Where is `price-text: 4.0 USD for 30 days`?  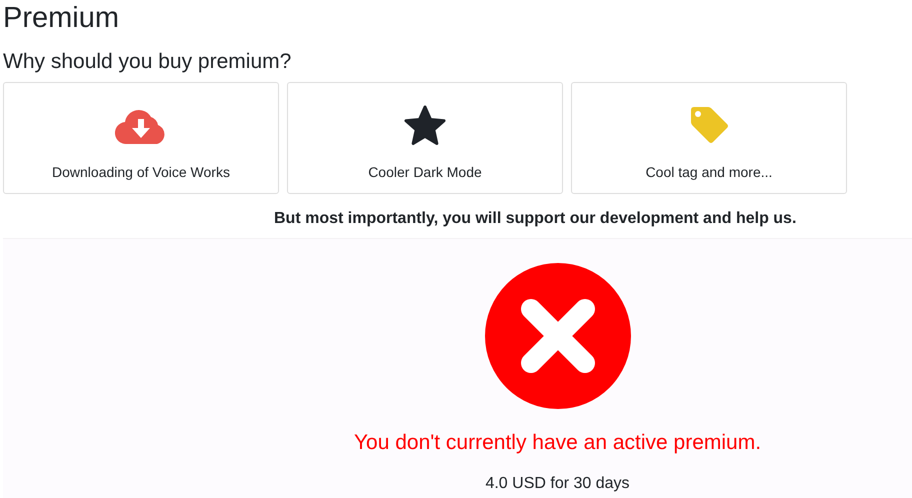 price-text: 4.0 USD for 30 days is located at coordinates (557, 484).